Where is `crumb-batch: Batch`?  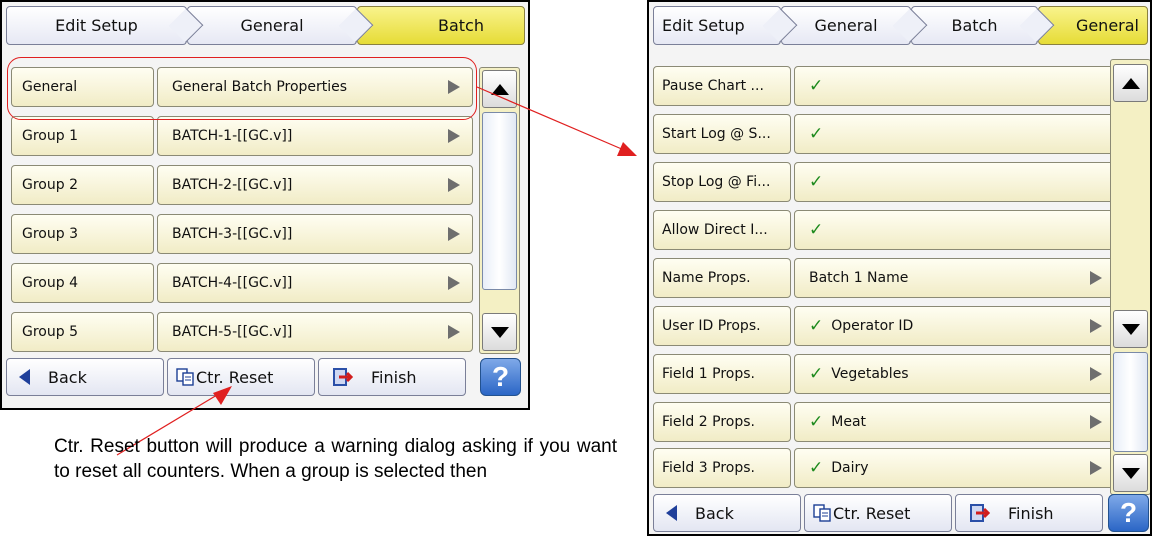 crumb-batch: Batch is located at coordinates (983, 25).